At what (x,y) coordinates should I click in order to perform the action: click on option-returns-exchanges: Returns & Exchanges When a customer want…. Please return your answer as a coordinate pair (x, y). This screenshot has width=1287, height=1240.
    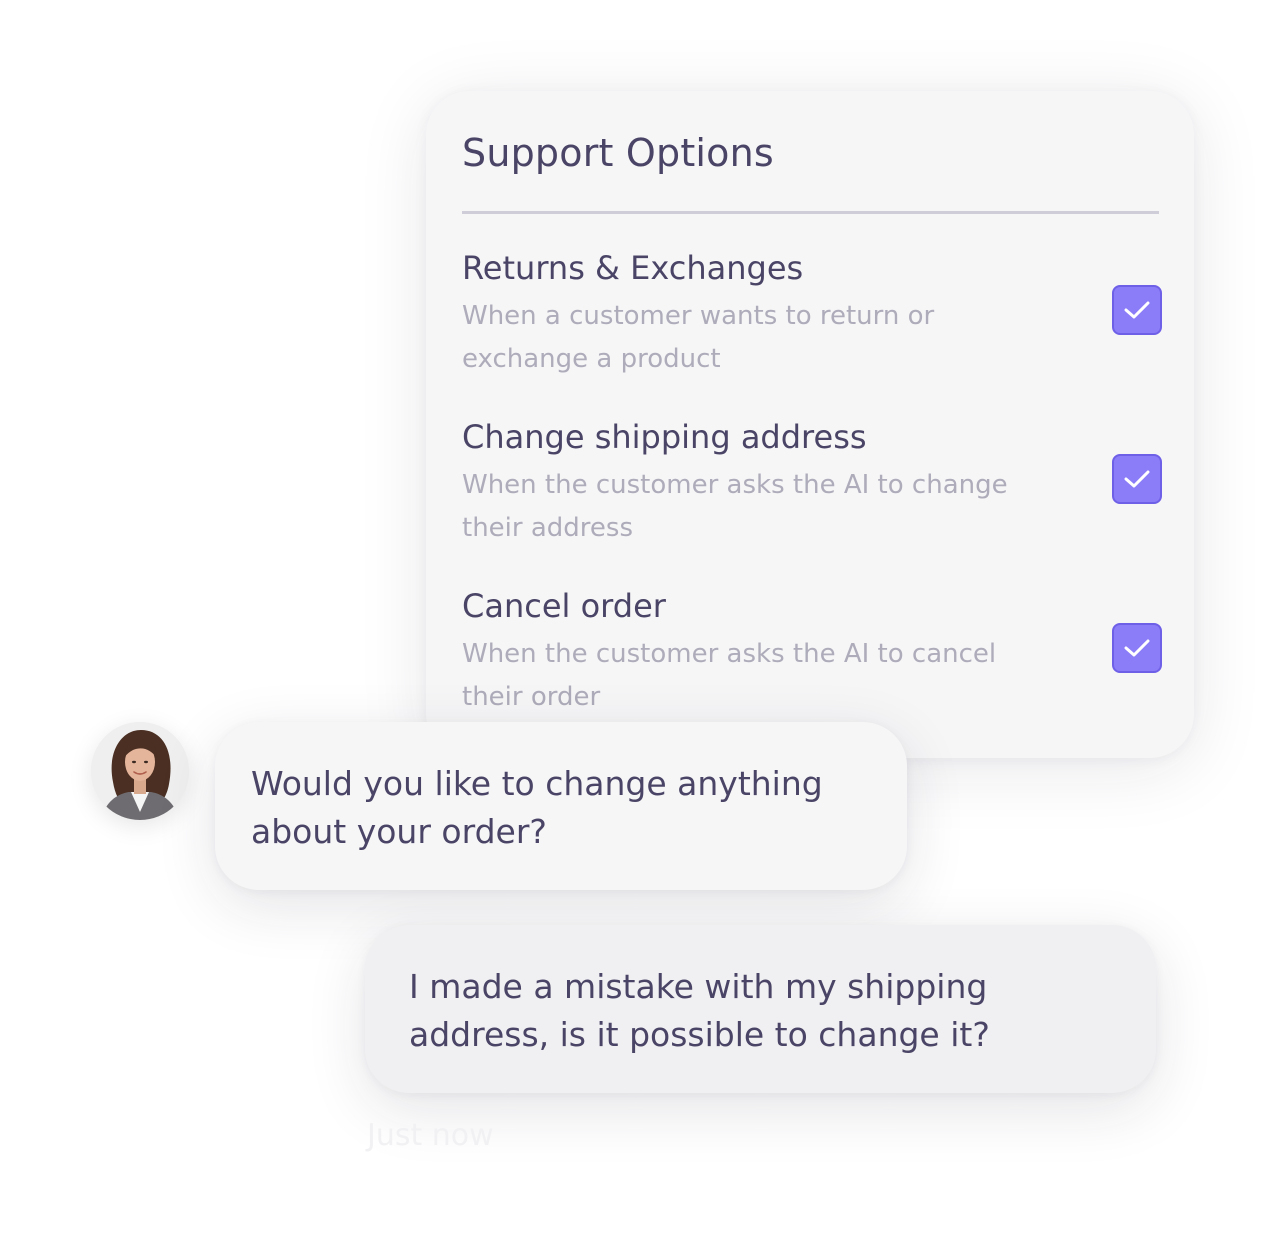
    Looking at the image, I should click on (812, 324).